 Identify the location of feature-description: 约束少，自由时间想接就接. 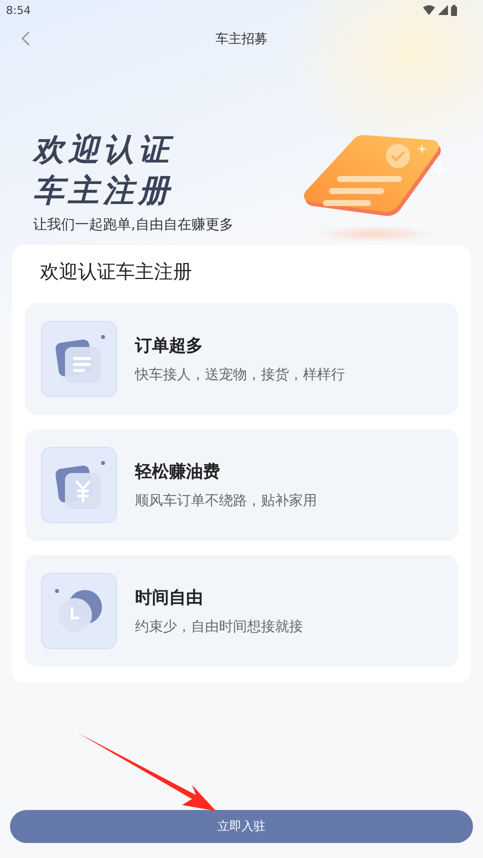
(219, 627).